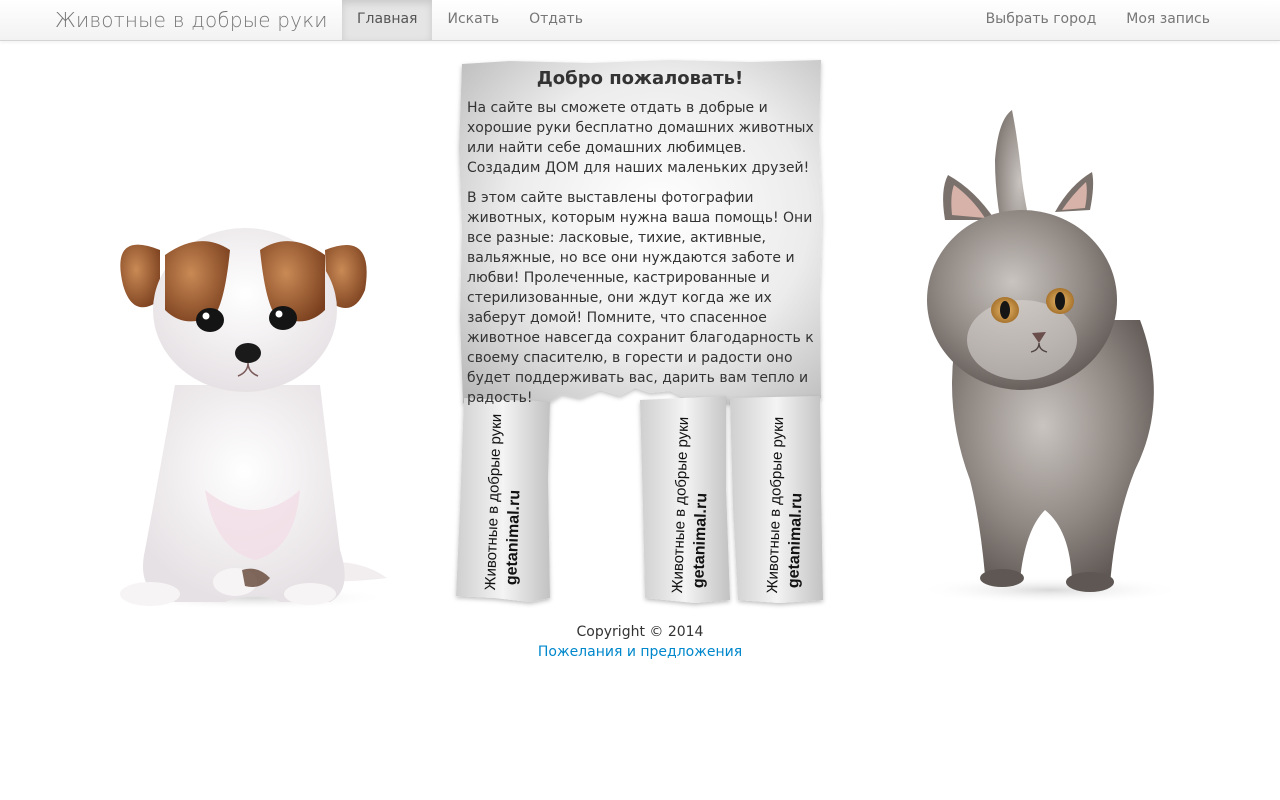 Image resolution: width=1280 pixels, height=800 pixels. I want to click on feedback-link: Пожелания и предложения, so click(640, 652).